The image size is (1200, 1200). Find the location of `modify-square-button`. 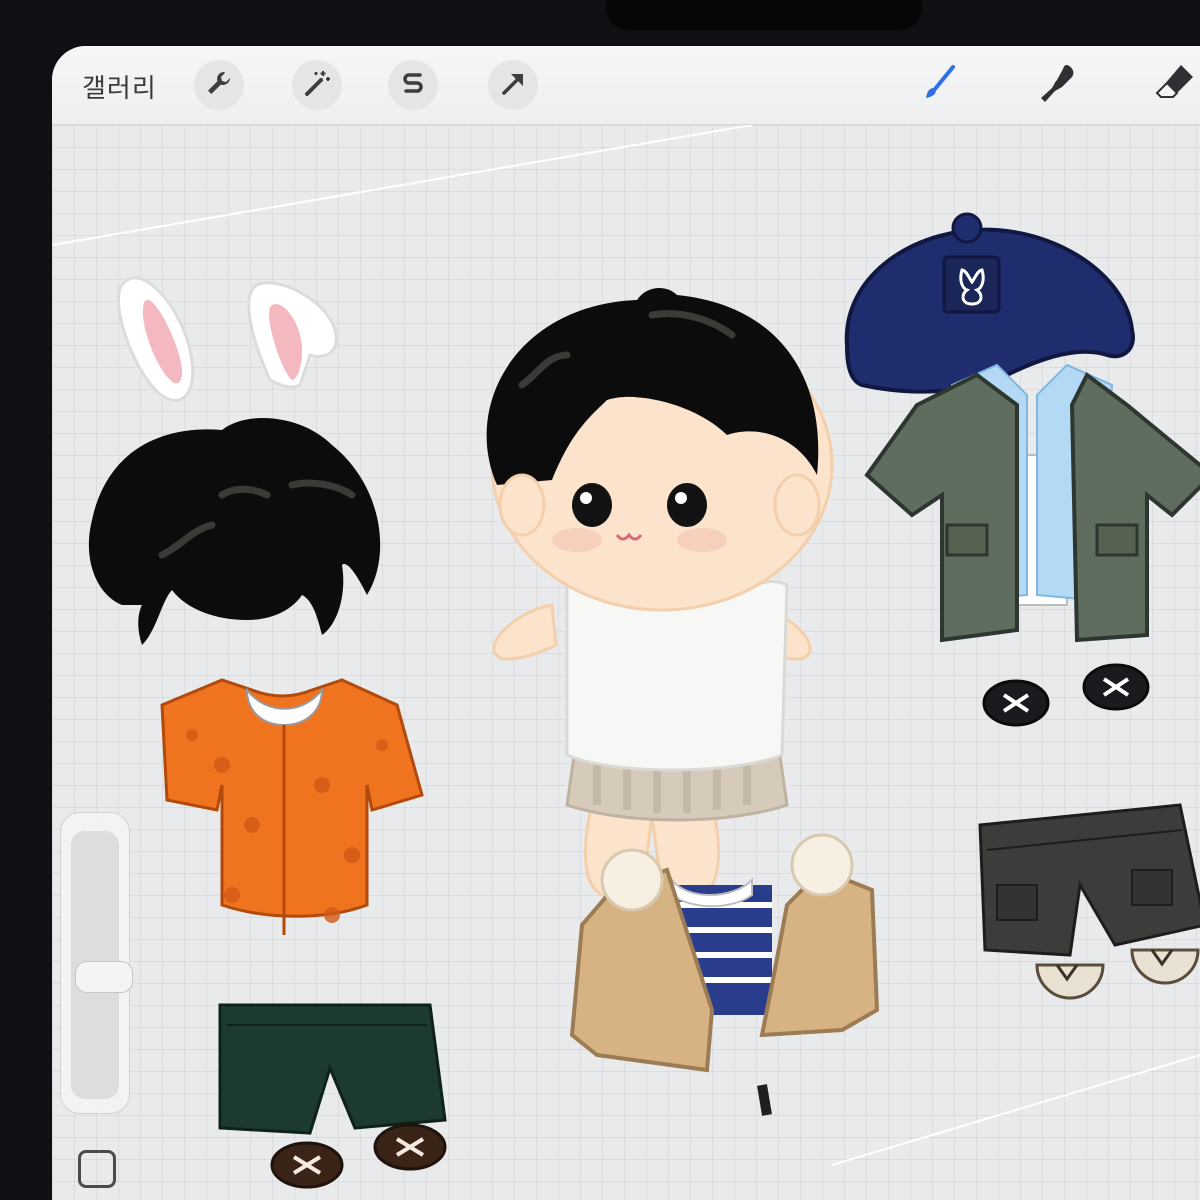

modify-square-button is located at coordinates (97, 1169).